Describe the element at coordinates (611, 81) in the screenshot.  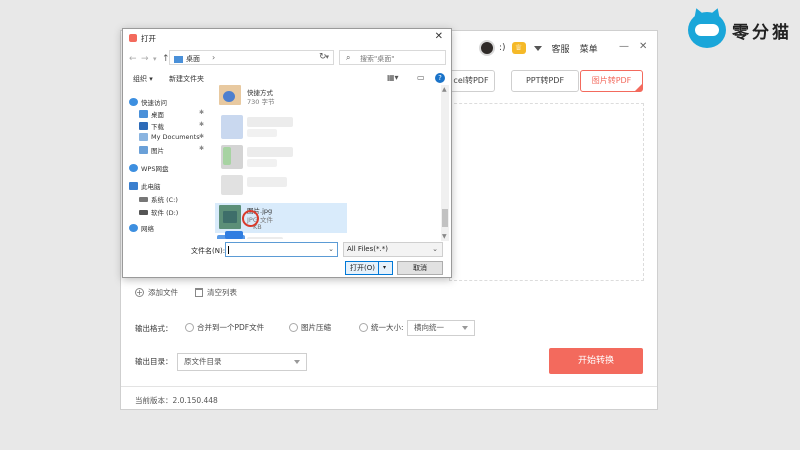
I see `tab-image-to-pdf: 图片转PDF` at that location.